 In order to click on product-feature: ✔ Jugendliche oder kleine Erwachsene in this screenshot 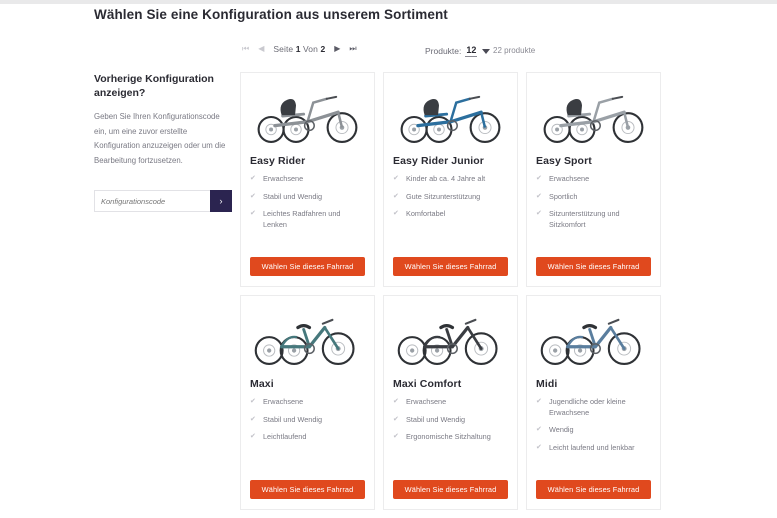, I will do `click(593, 407)`.